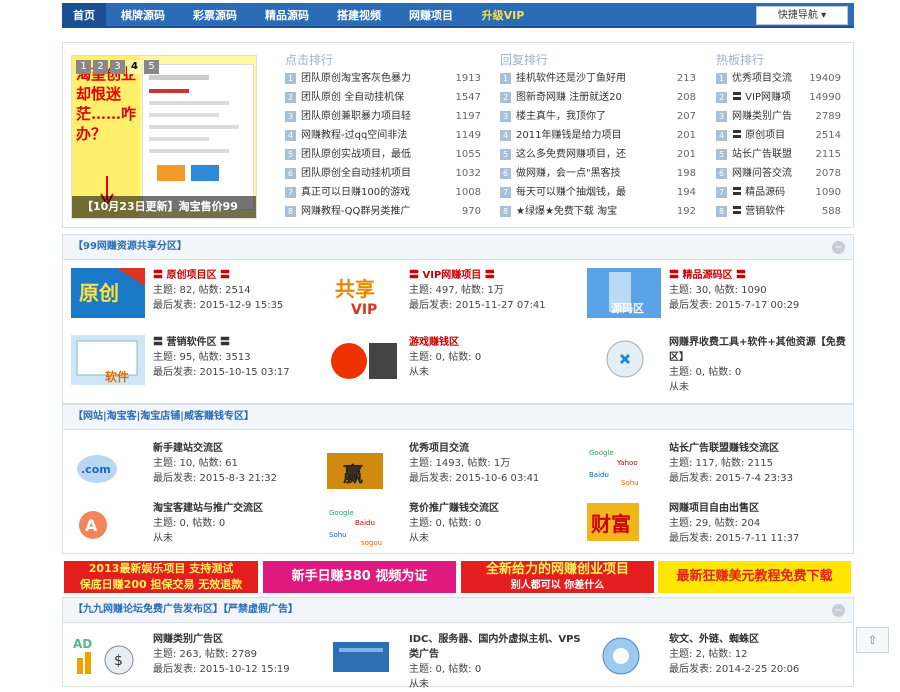 This screenshot has width=900, height=692. Describe the element at coordinates (499, 508) in the screenshot. I see `forum-name-link: 竞价推广赚钱交流区` at that location.